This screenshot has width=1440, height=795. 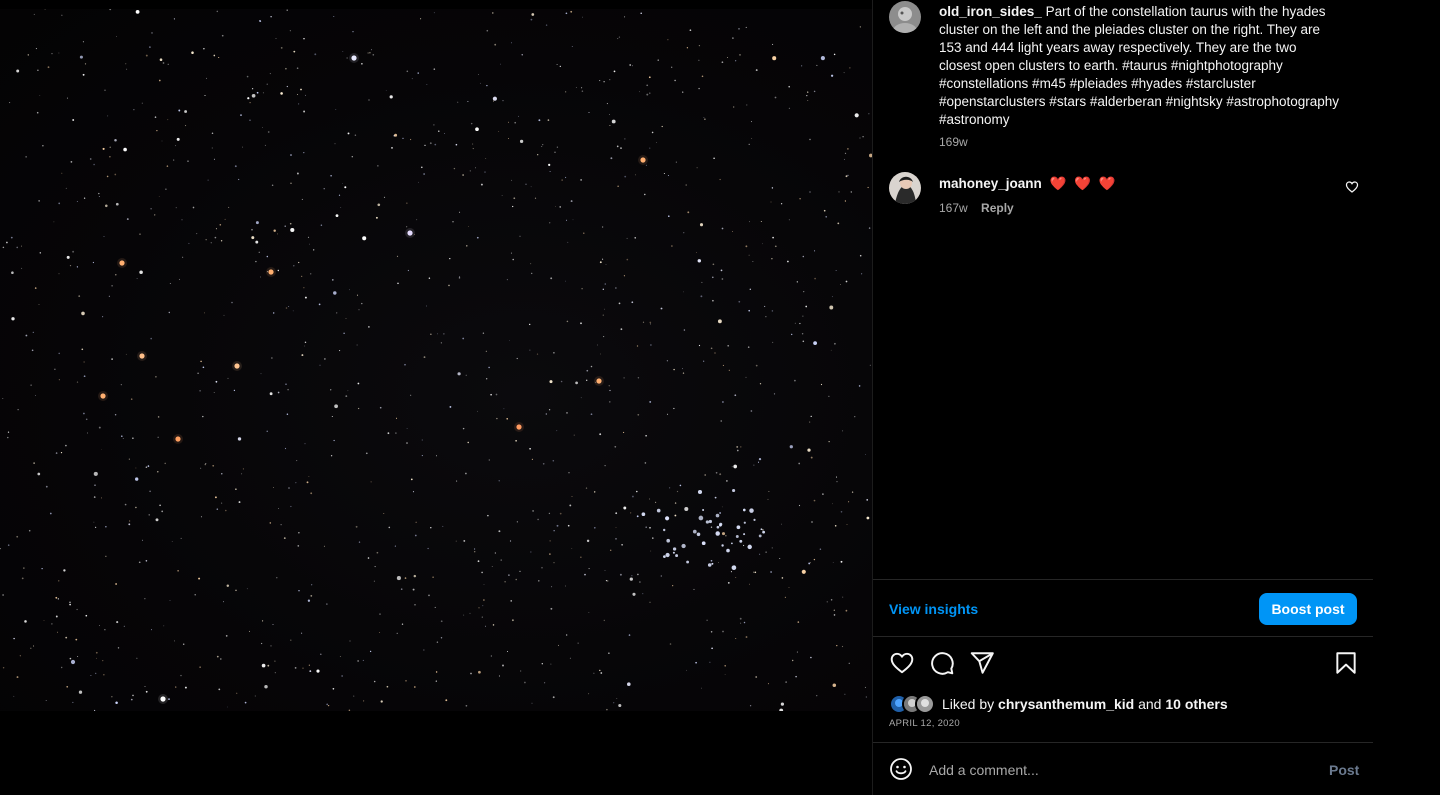 What do you see at coordinates (1123, 608) in the screenshot?
I see `insights-bar: View insights Boost post` at bounding box center [1123, 608].